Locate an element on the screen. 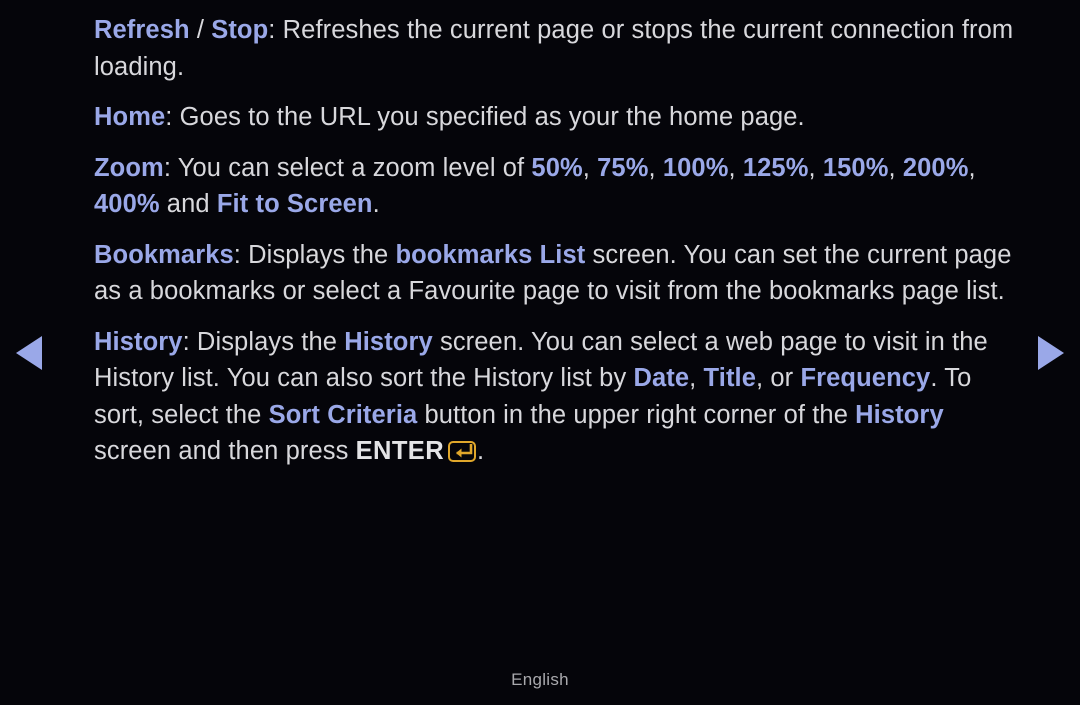 The image size is (1080, 705). keyword: 75% is located at coordinates (623, 167).